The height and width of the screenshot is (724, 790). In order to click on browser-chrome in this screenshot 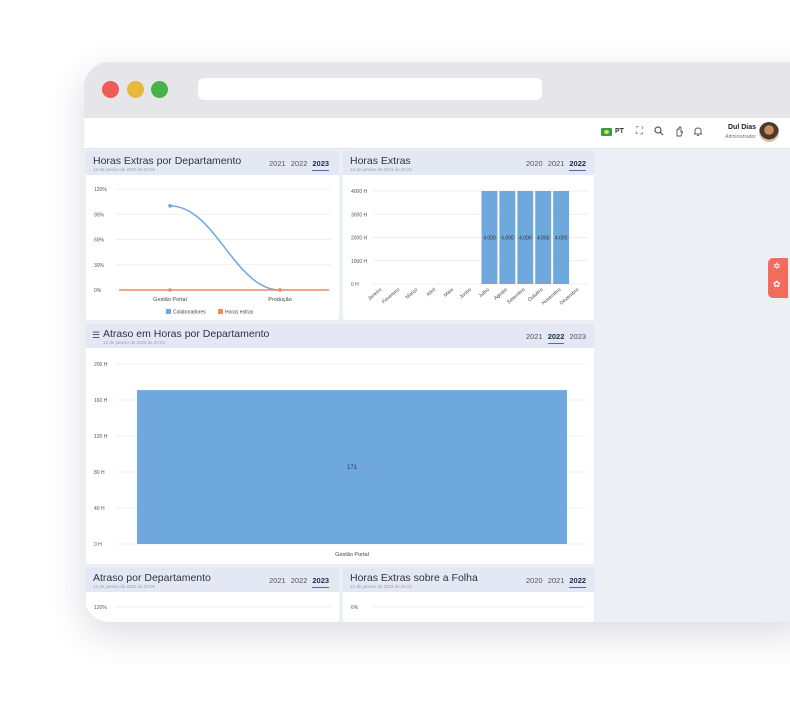, I will do `click(437, 90)`.